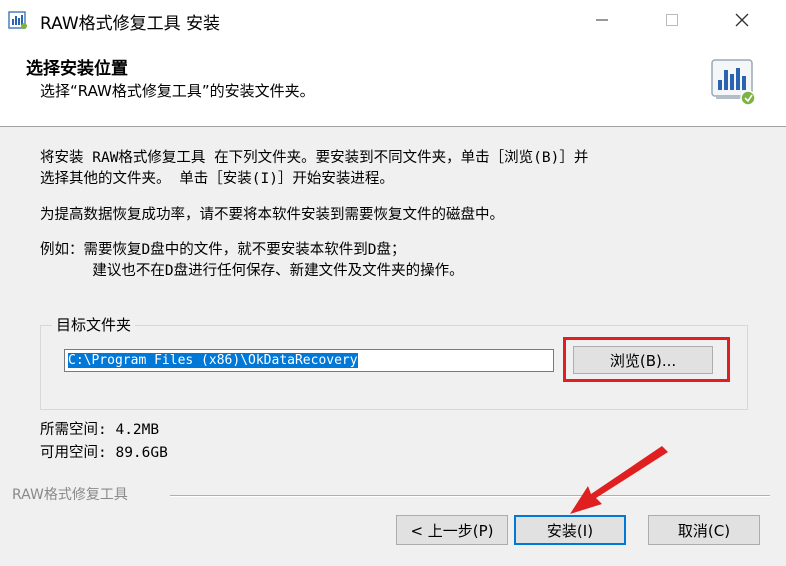 The image size is (786, 566). I want to click on example-line-1: 例如：需要恢复D盘中的文件，就不要安装本软件到D盘；, so click(223, 250).